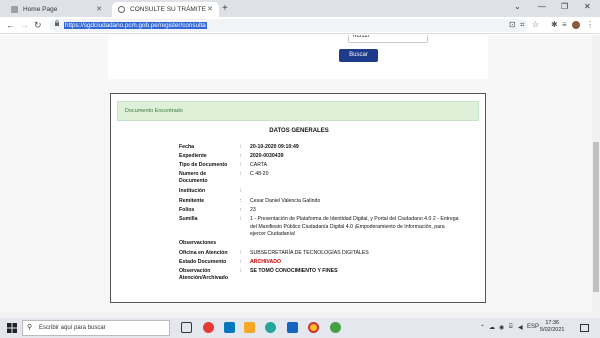  I want to click on edge-icon, so click(270, 327).